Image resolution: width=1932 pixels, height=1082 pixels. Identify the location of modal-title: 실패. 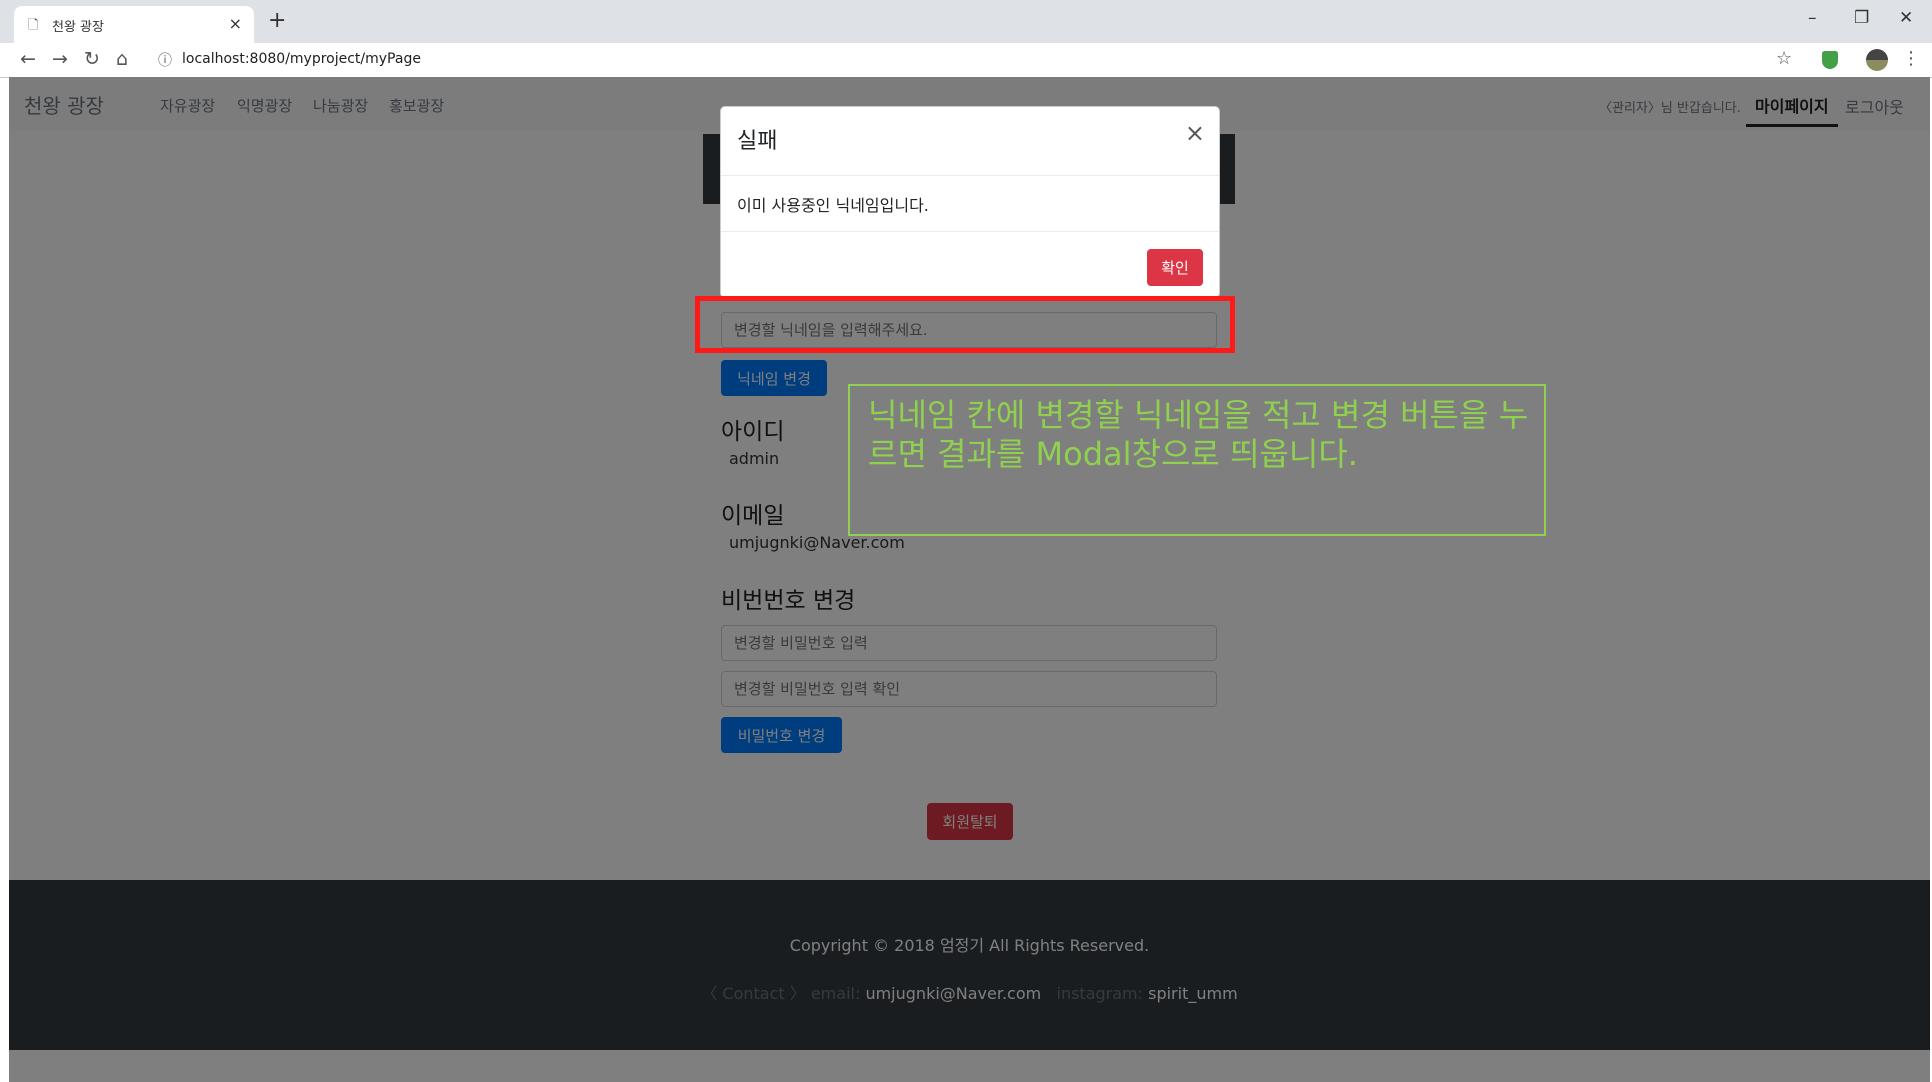
(757, 141).